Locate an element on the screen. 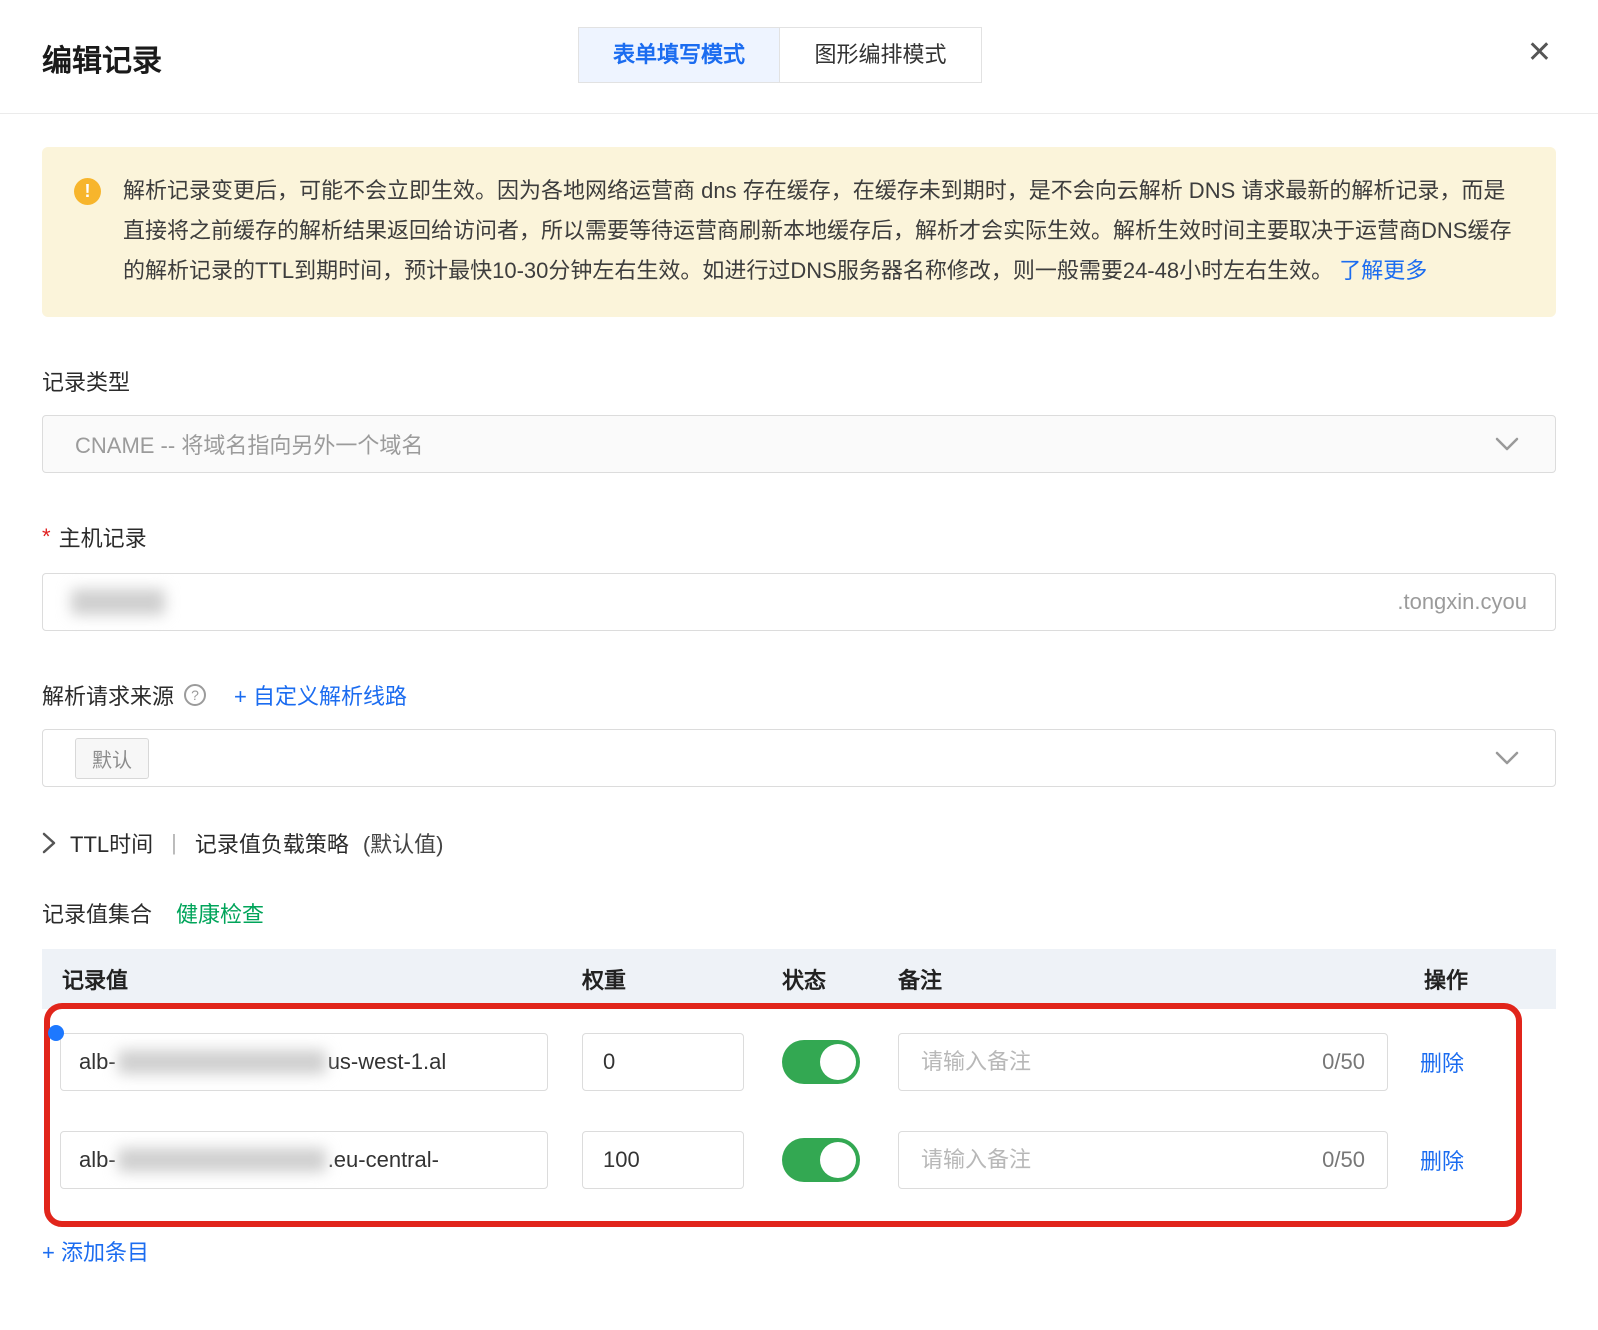  dialog-header: 编辑记录 表单填写模式 图形编排模式 ✕ is located at coordinates (799, 57).